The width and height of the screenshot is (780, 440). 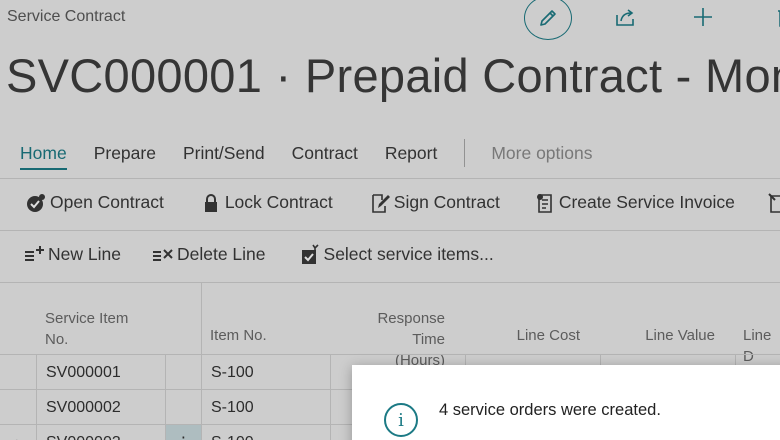 I want to click on sign-icon, so click(x=380, y=203).